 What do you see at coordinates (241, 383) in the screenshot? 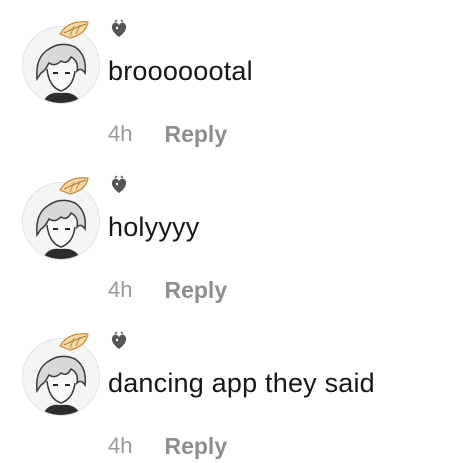
I see `comment-text: dancing app they said` at bounding box center [241, 383].